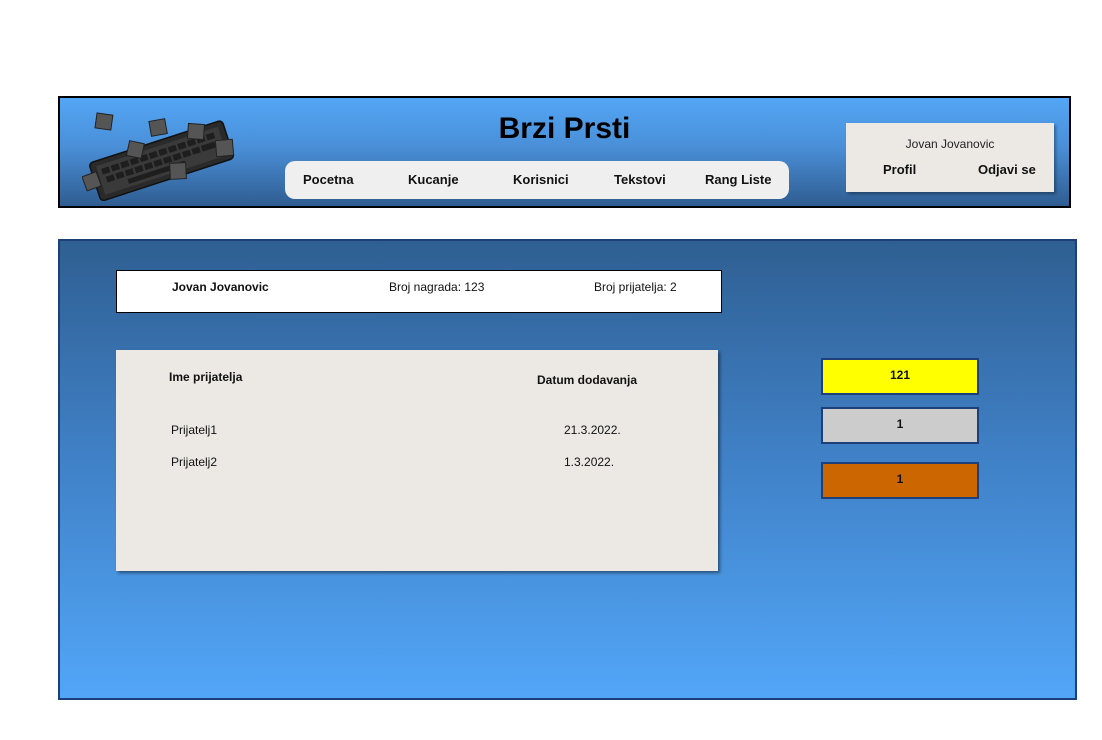 This screenshot has height=740, width=1102. Describe the element at coordinates (900, 425) in the screenshot. I see `silver-award-badge: 1` at that location.